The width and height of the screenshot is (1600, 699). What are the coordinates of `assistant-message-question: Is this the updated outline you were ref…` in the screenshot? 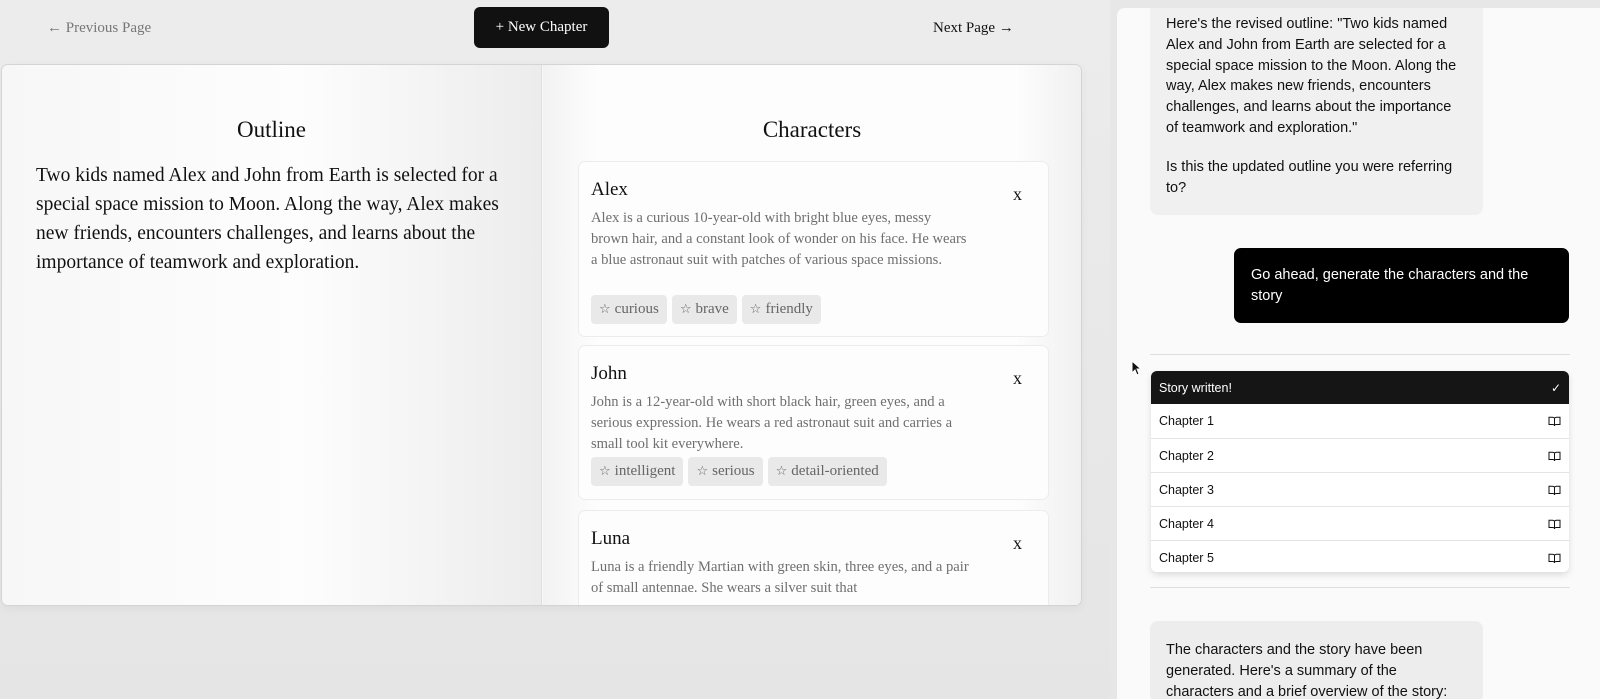 It's located at (1309, 177).